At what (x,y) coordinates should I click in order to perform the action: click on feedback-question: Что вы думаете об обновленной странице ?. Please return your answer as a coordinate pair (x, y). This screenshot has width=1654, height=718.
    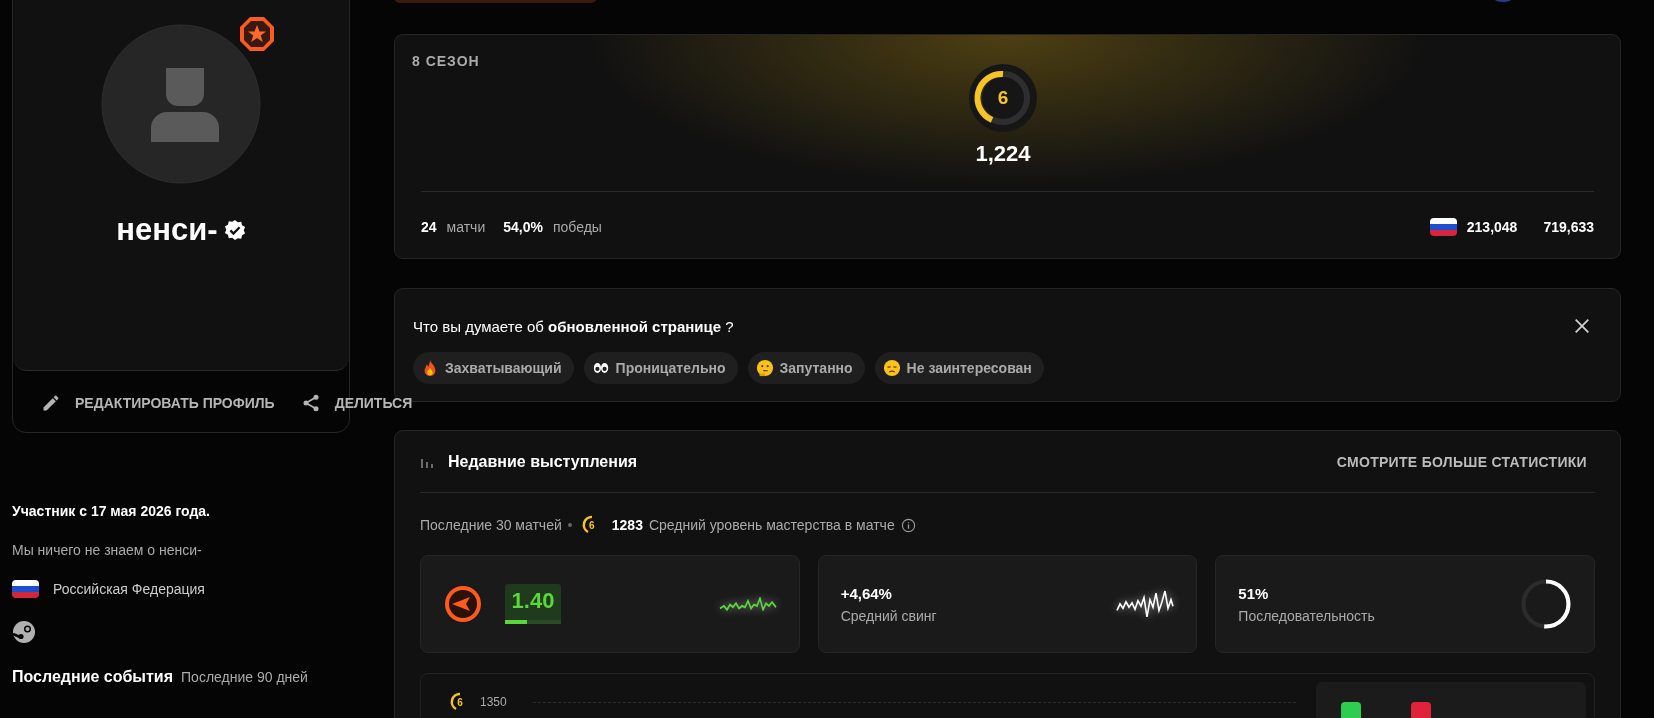
    Looking at the image, I should click on (573, 326).